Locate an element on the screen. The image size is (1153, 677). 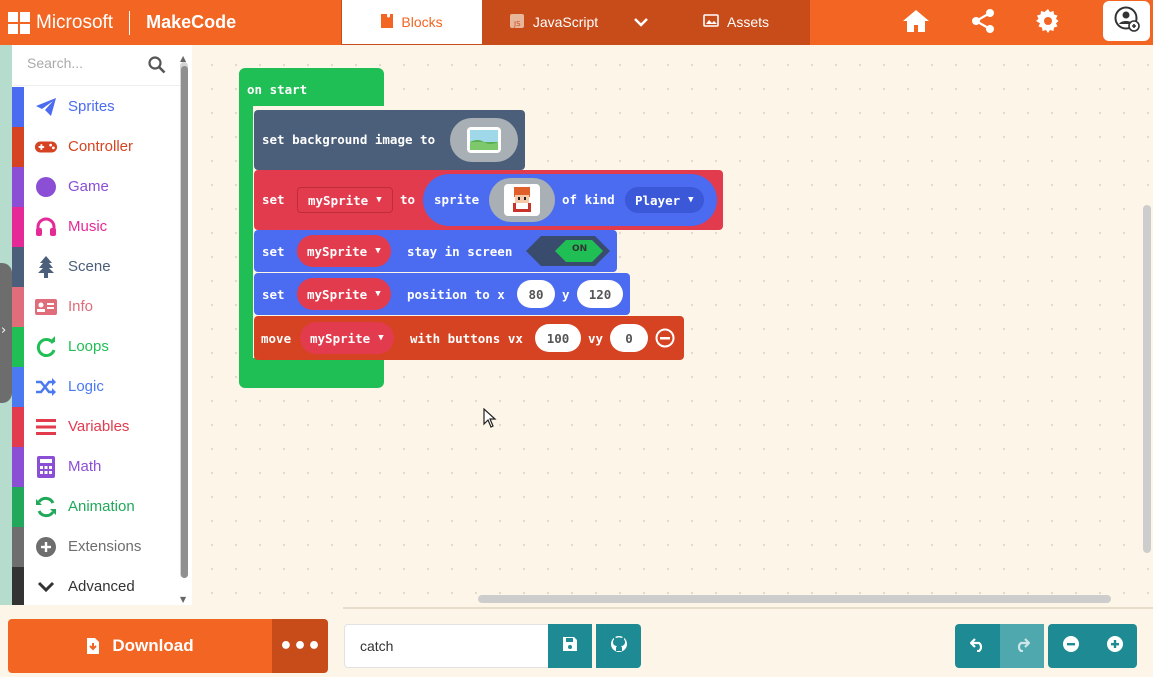
save-project-button is located at coordinates (570, 646).